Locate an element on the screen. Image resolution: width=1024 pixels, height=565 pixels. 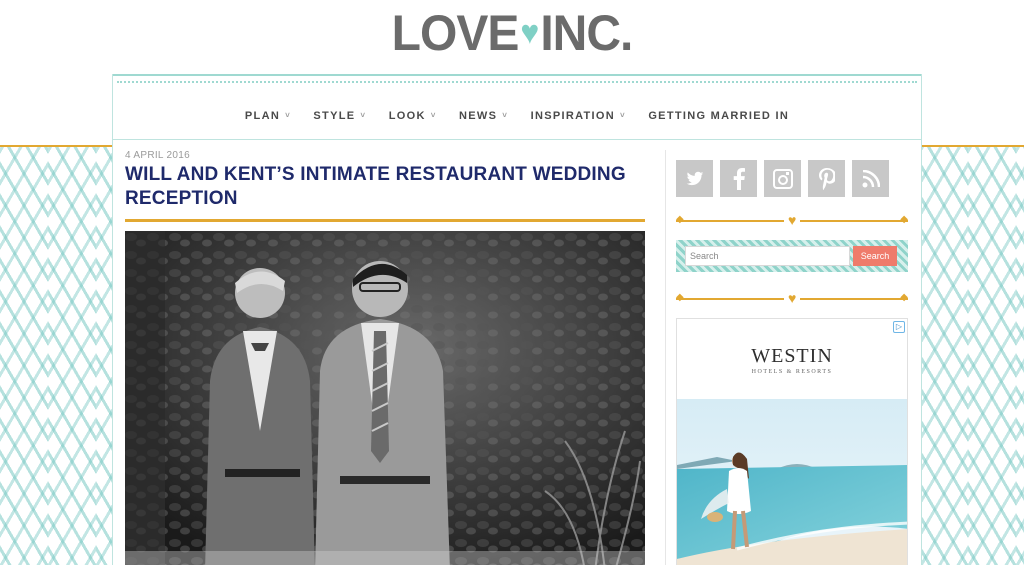
nav-item-plan: PLAN ˅ is located at coordinates (268, 116).